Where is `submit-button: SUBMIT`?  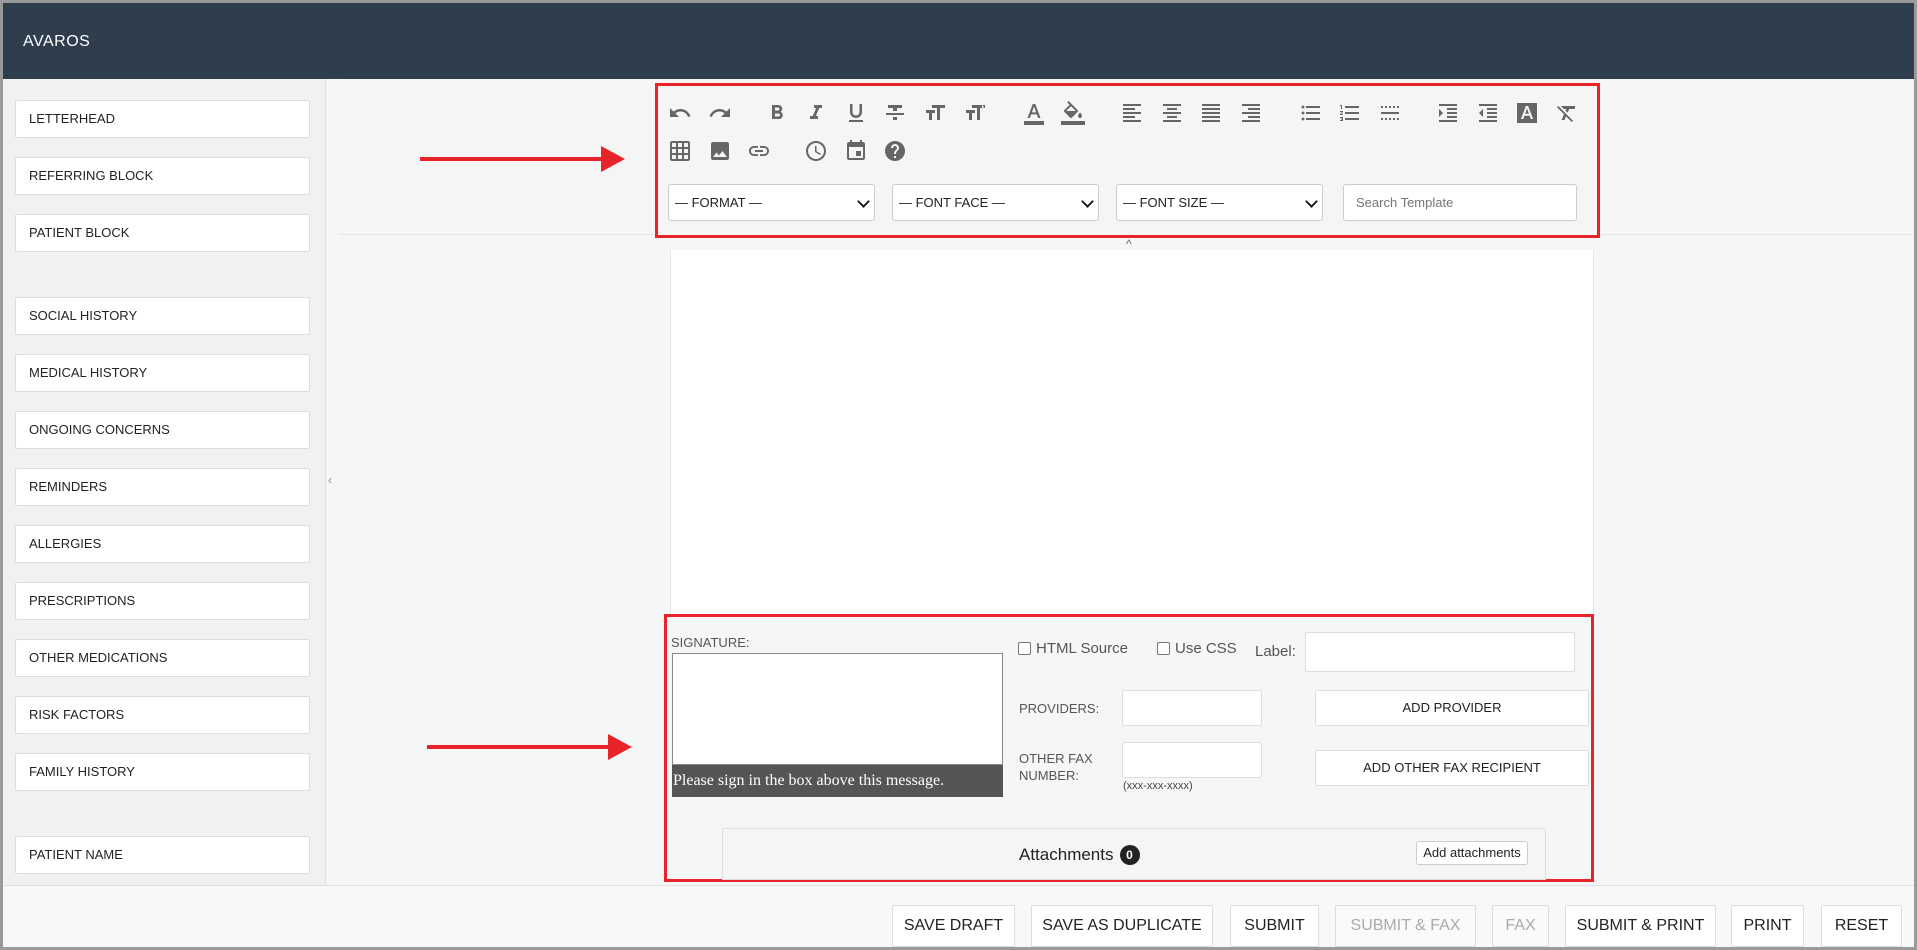
submit-button: SUBMIT is located at coordinates (1274, 926).